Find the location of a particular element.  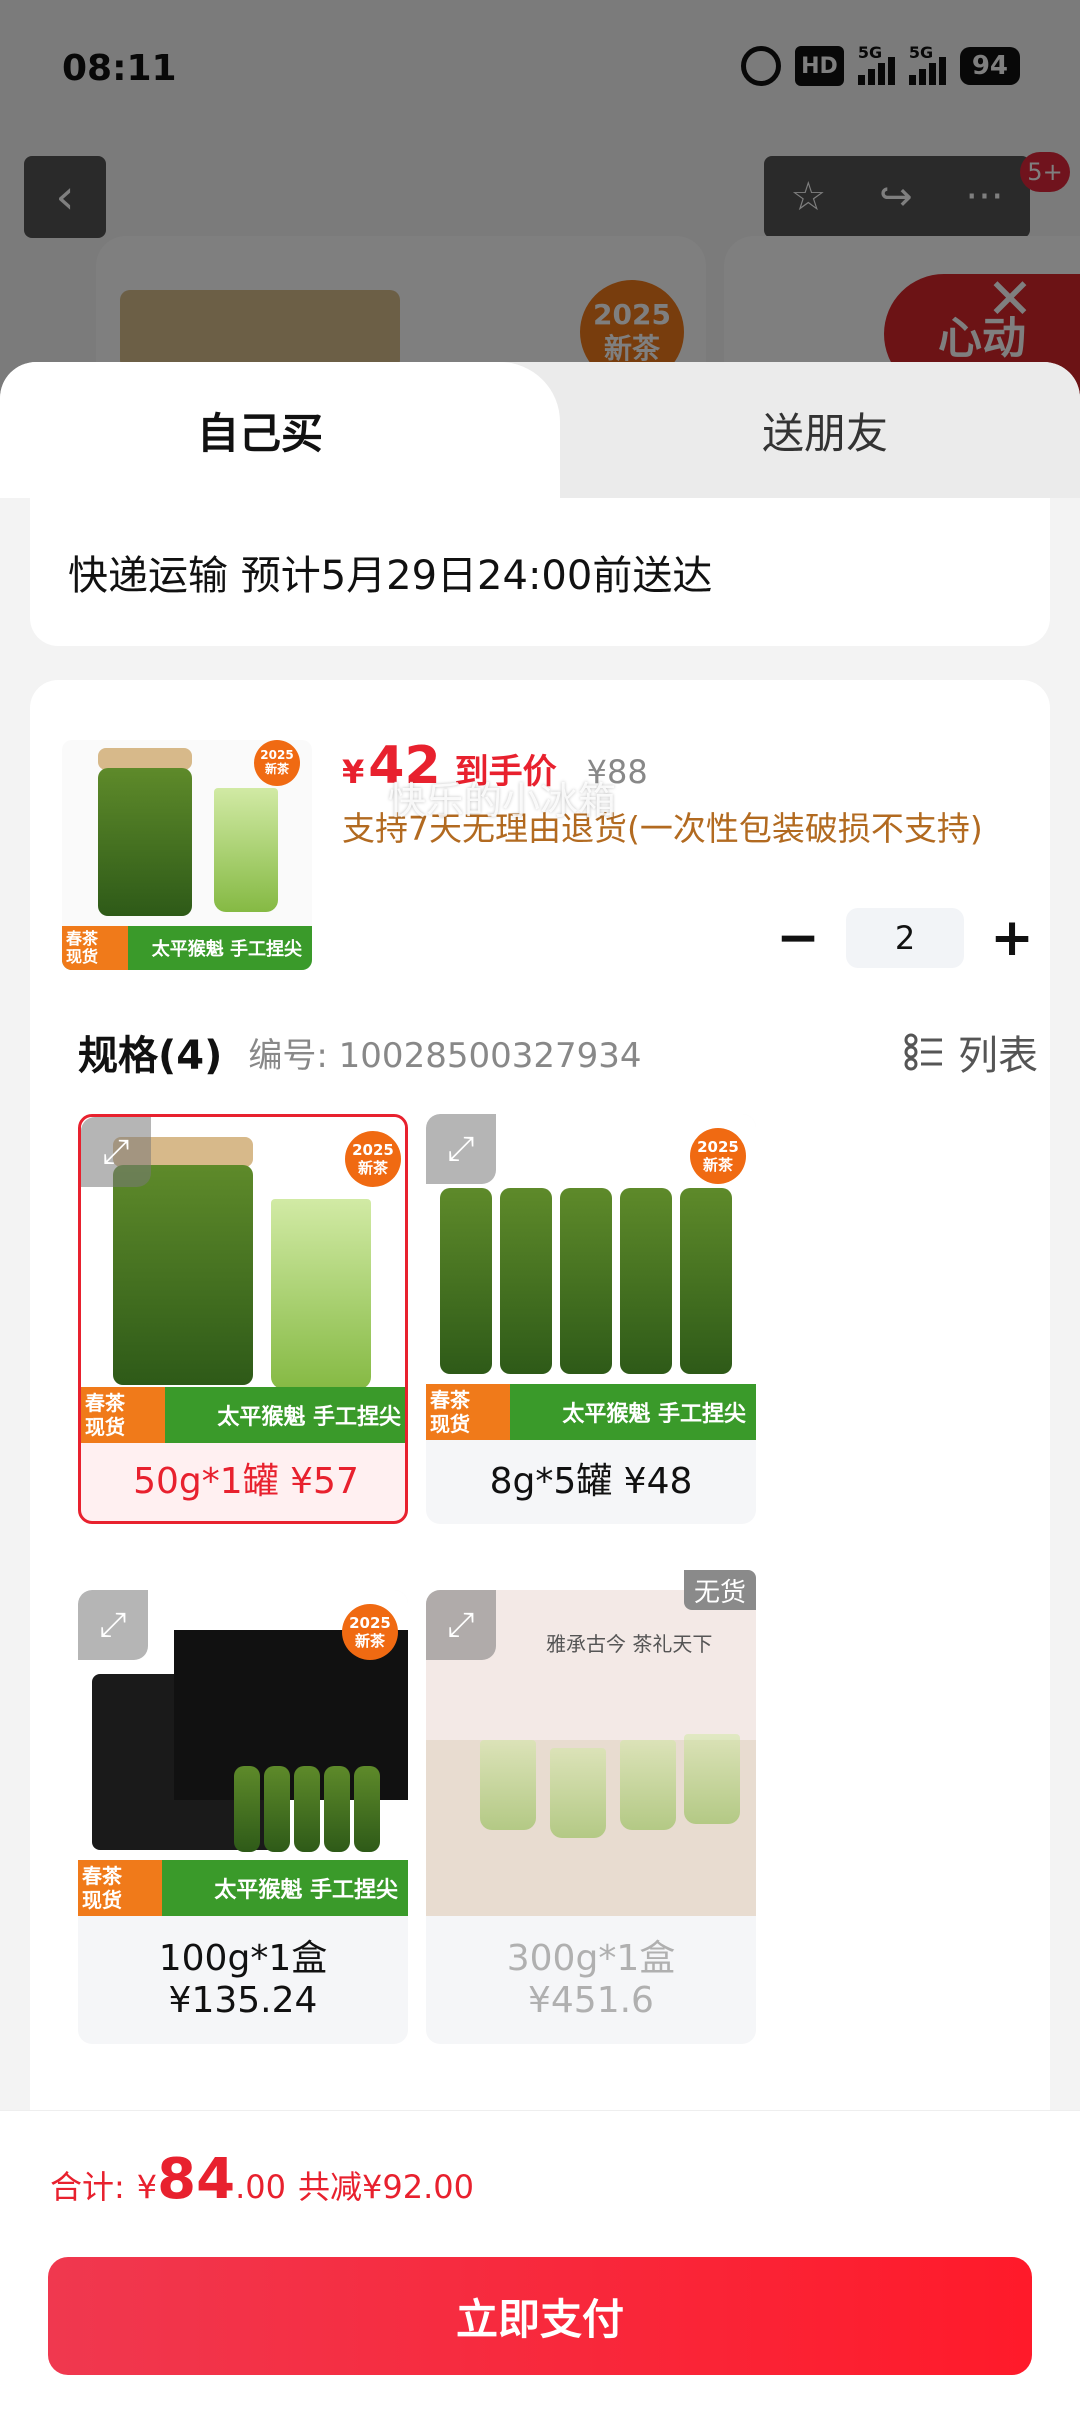

watermark-text: 快乐的小冰箱 is located at coordinates (502, 801).